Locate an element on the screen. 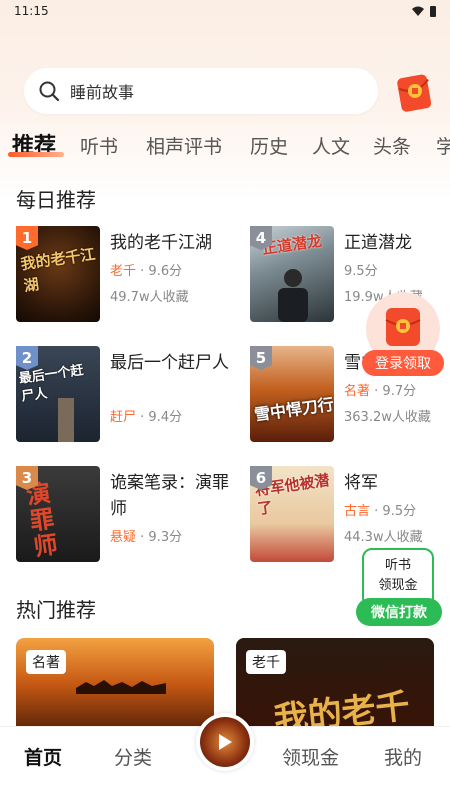 The image size is (450, 800). book-item: 最后一个赶尸人 2 最后一个赶尸人 赶尸 · 9.4分 is located at coordinates (126, 396).